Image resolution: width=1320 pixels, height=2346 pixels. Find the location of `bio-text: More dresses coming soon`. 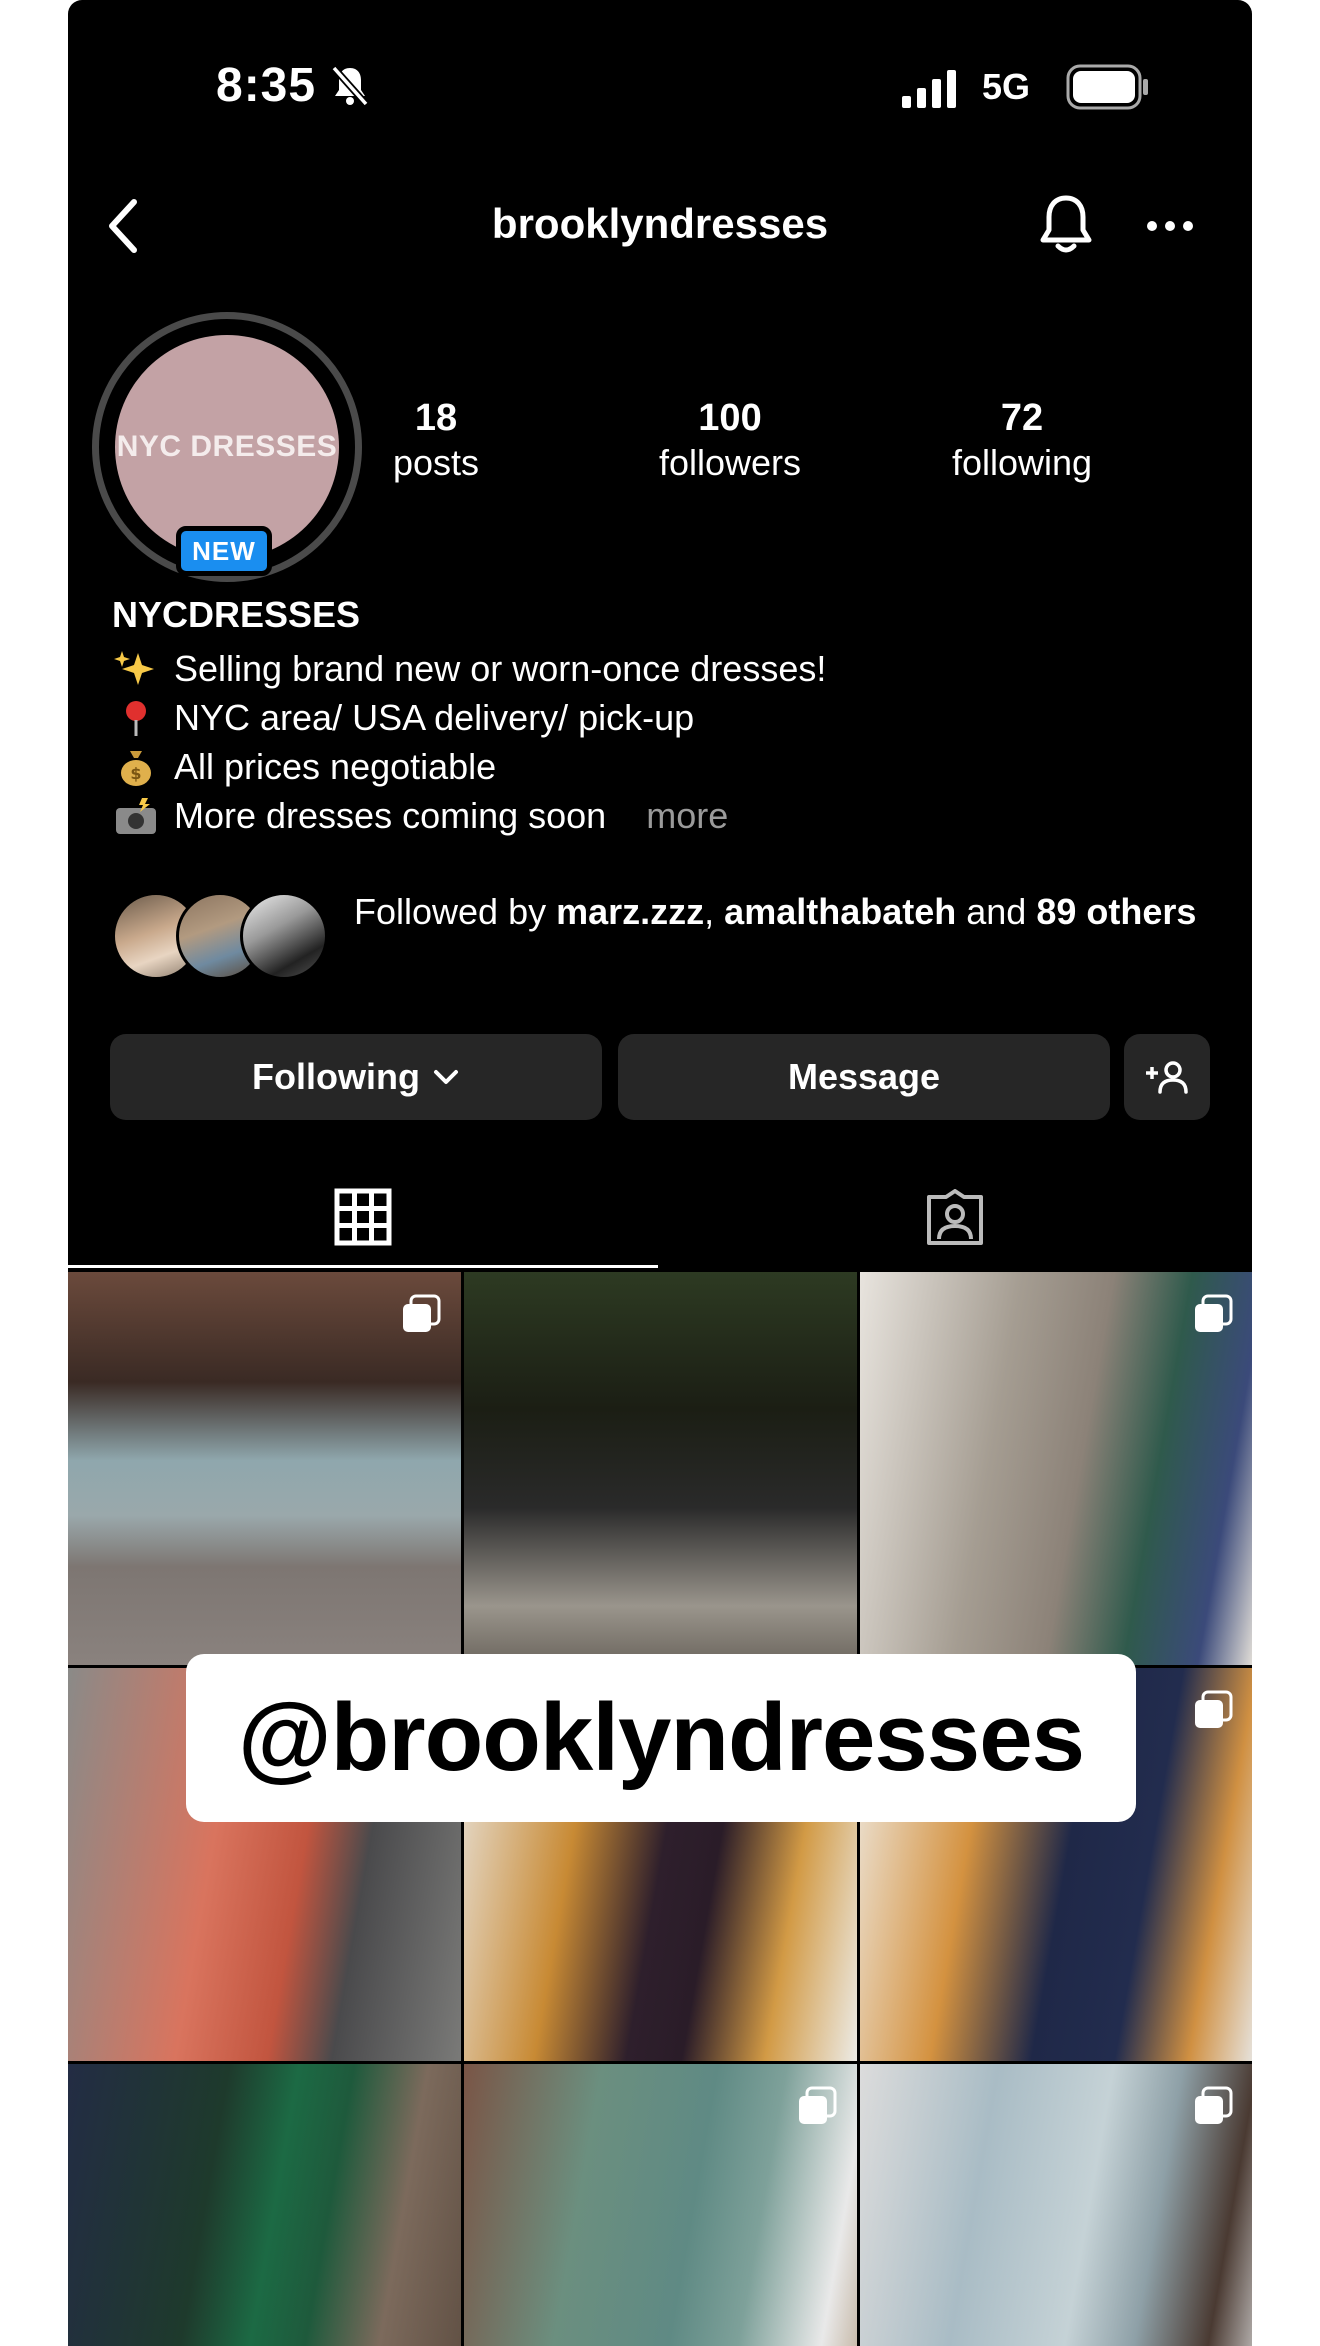

bio-text: More dresses coming soon is located at coordinates (390, 815).